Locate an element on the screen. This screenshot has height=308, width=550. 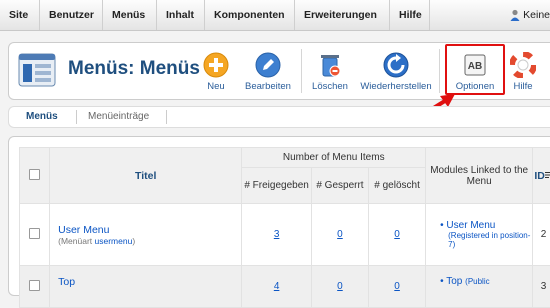
restore-button-label: Wiederherstellen is located at coordinates (396, 86).